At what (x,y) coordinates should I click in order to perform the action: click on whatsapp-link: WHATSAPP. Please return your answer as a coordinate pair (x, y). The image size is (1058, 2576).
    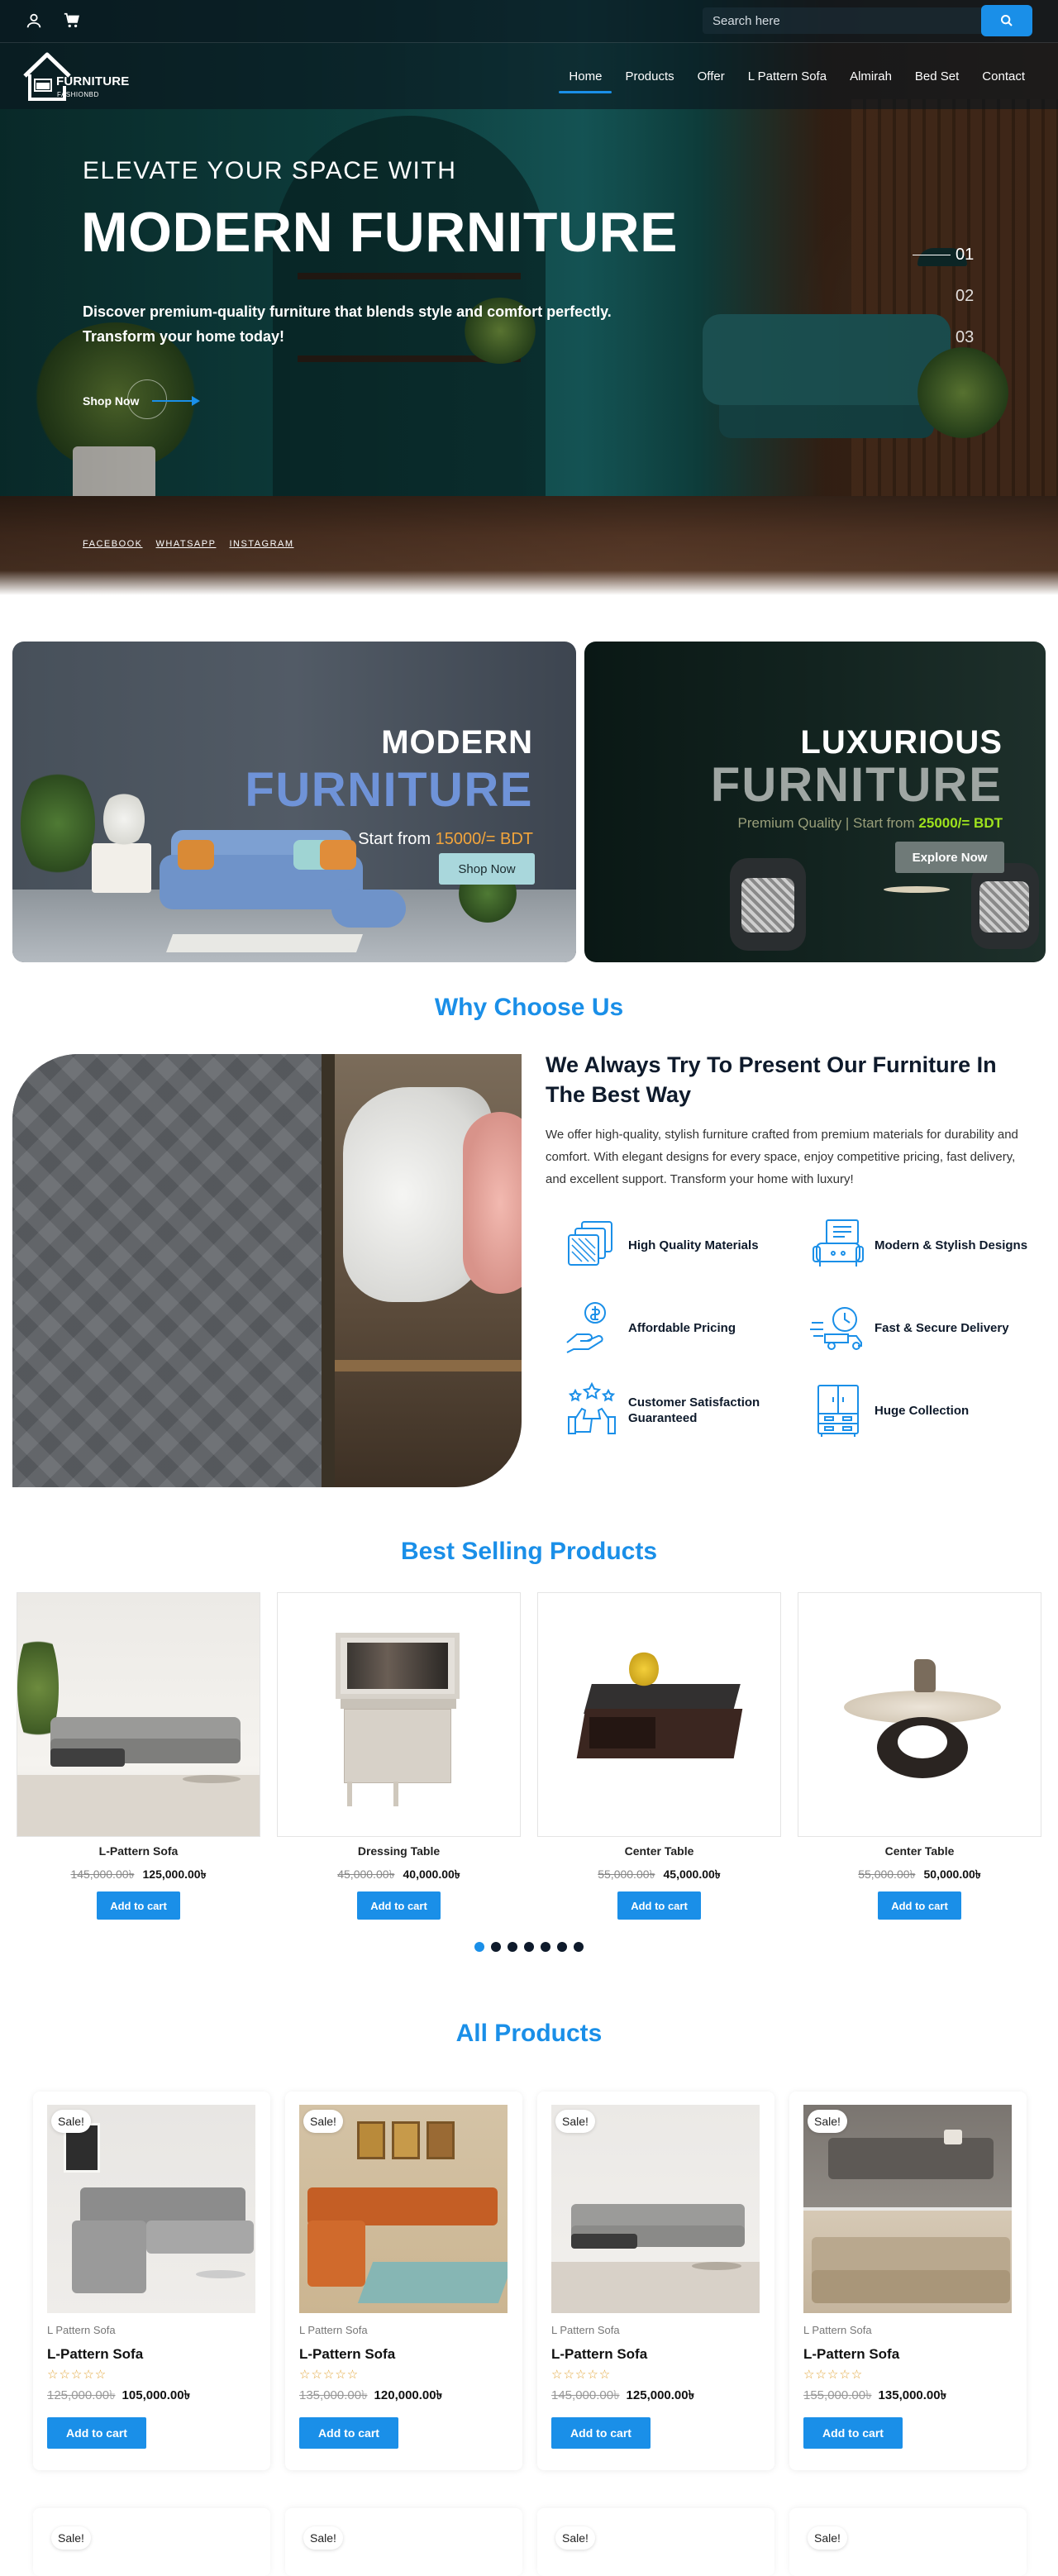
    Looking at the image, I should click on (186, 544).